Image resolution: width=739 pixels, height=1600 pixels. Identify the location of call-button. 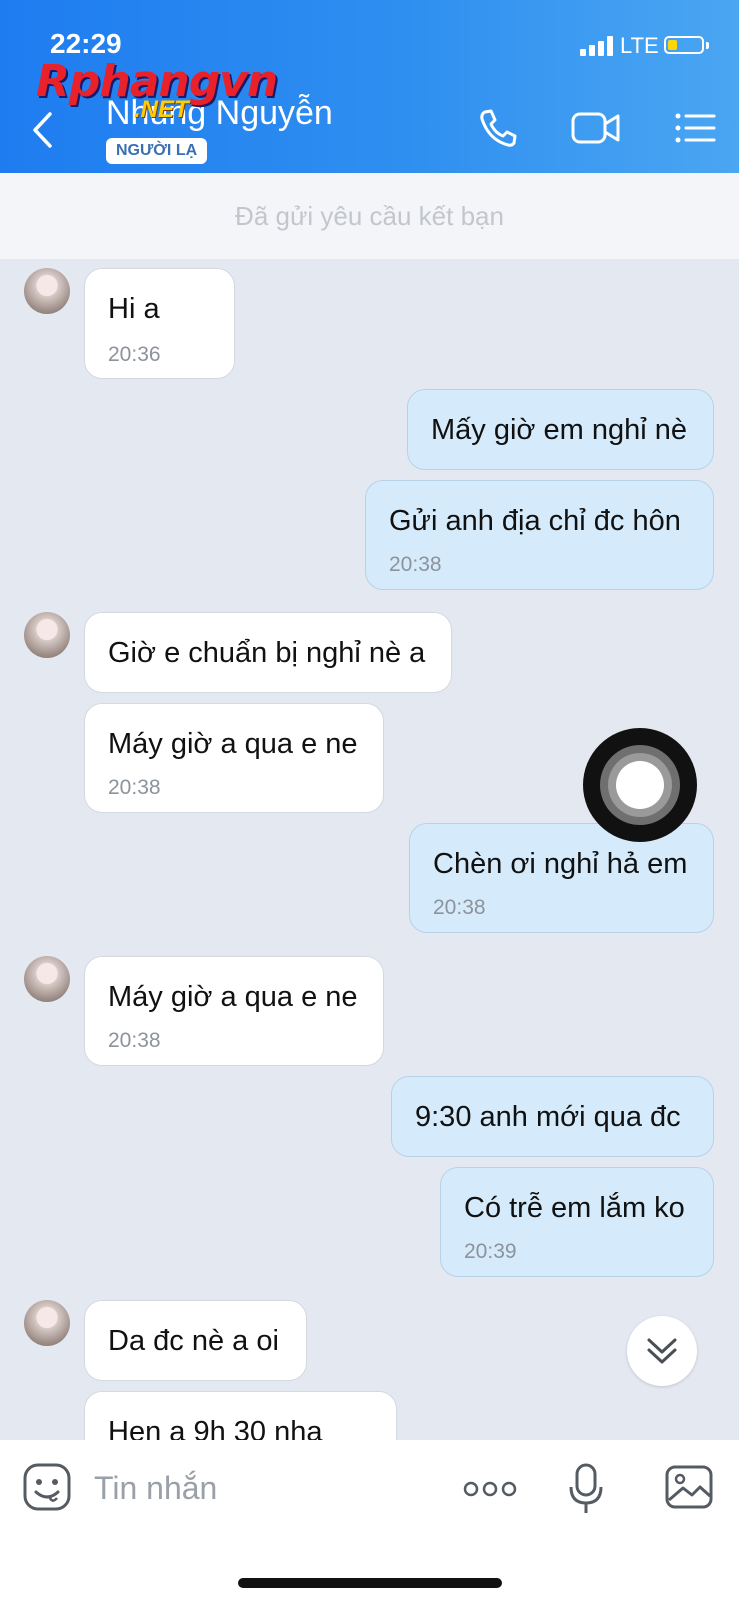
(498, 130).